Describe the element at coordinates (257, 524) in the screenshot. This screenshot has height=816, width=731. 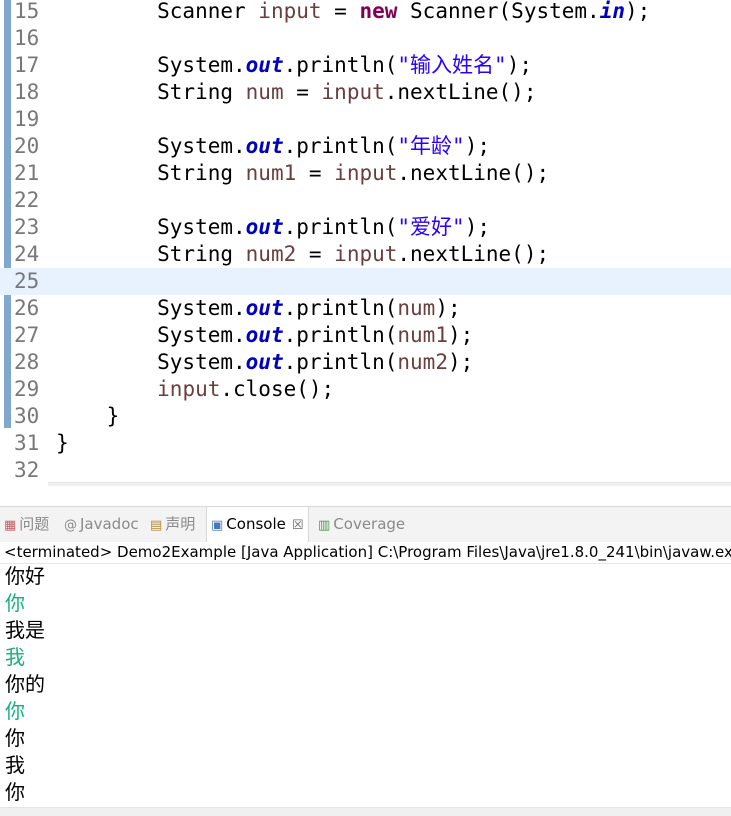
I see `tab-console: ▣ Console ☒` at that location.